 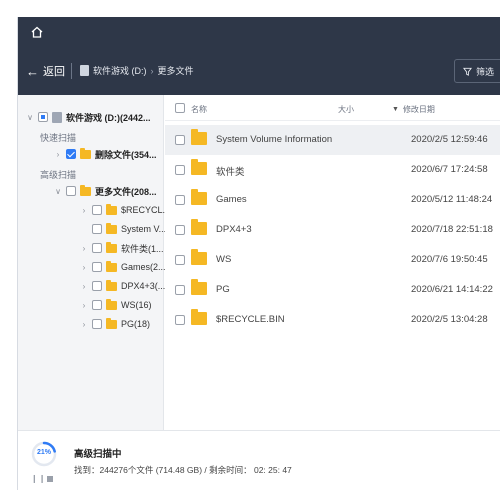 What do you see at coordinates (37, 32) in the screenshot?
I see `home-icon` at bounding box center [37, 32].